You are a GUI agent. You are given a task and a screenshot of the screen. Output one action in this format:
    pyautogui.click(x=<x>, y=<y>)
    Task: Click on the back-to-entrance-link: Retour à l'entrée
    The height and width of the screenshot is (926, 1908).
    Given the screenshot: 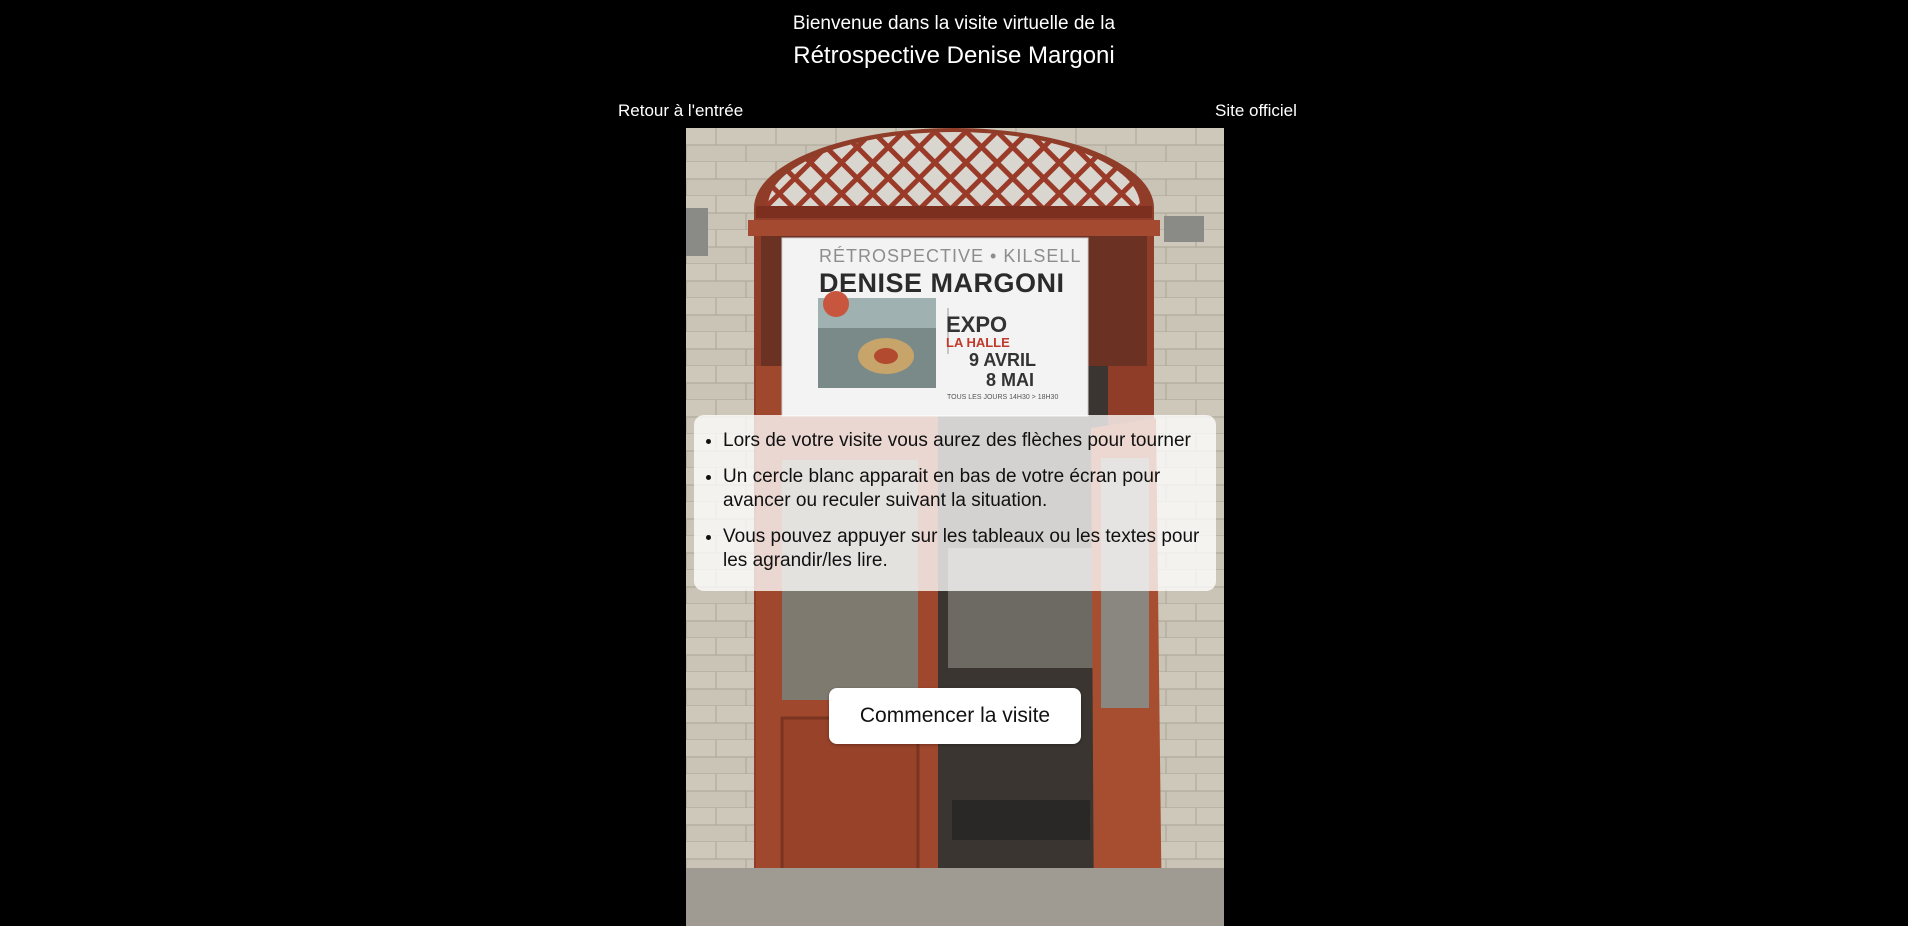 What is the action you would take?
    pyautogui.click(x=680, y=111)
    